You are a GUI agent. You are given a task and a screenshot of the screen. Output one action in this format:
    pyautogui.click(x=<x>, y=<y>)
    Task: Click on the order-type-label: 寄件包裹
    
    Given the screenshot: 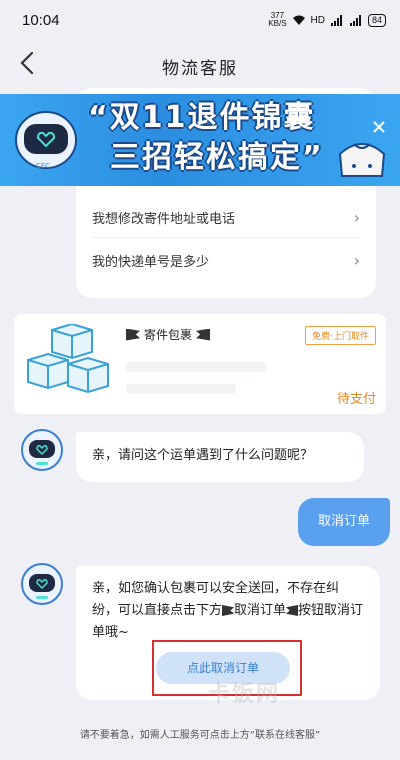 What is the action you would take?
    pyautogui.click(x=168, y=335)
    